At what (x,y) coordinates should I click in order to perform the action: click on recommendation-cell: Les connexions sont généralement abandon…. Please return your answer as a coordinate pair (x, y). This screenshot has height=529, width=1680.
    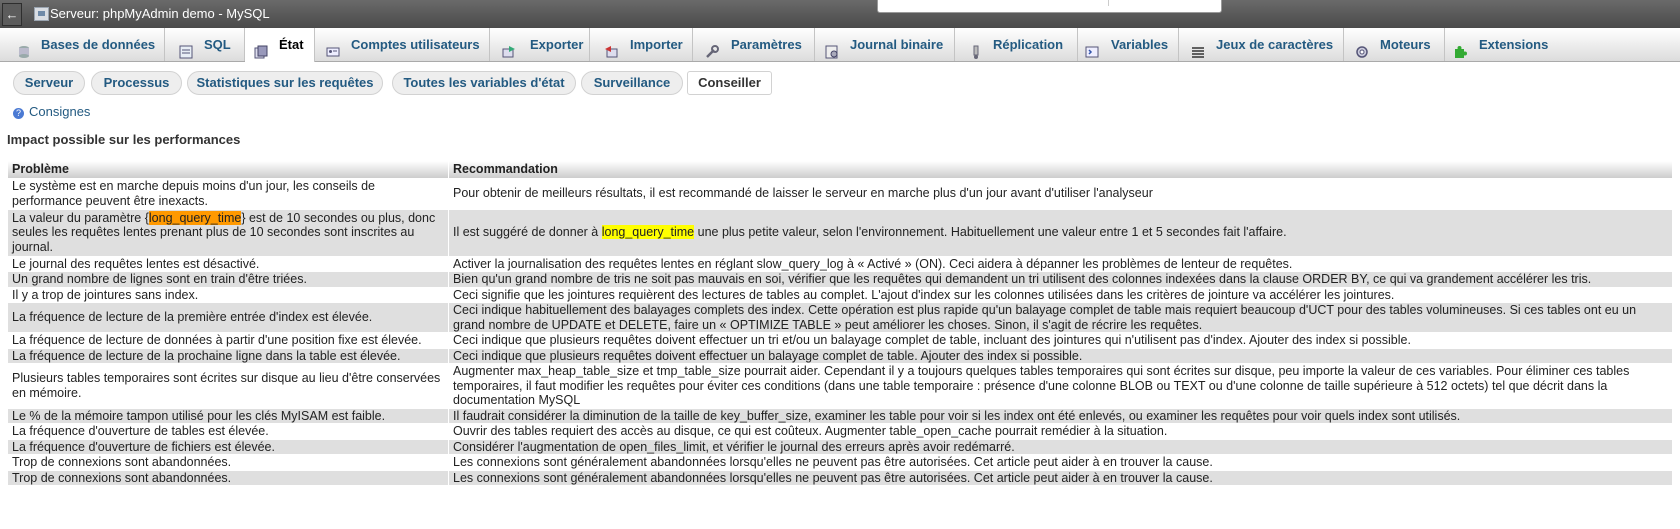
    Looking at the image, I should click on (1060, 462).